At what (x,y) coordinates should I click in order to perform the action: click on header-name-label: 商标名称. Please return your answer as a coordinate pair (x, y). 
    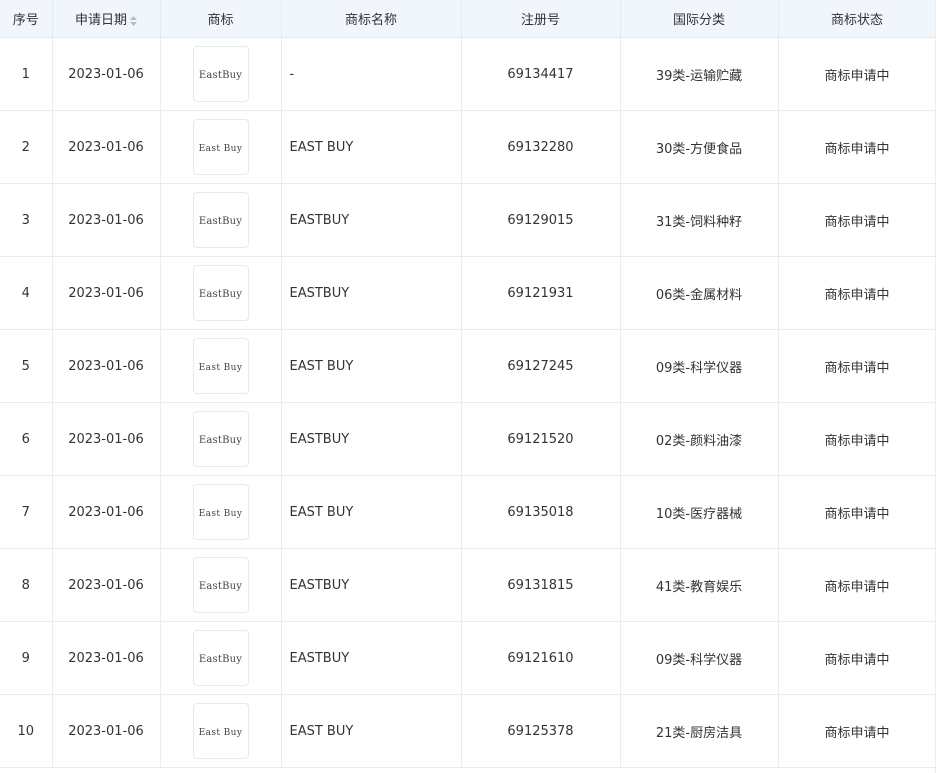
    Looking at the image, I should click on (370, 20).